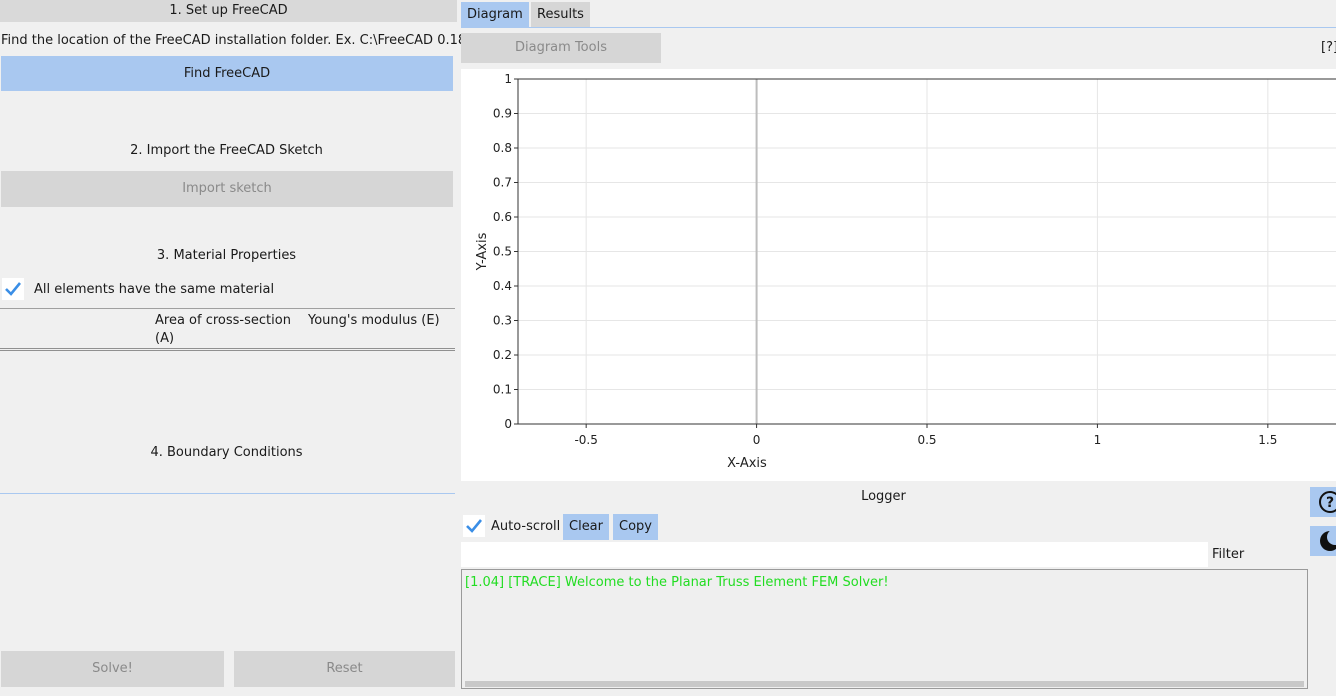  I want to click on same-material-label: All elements have the same material, so click(154, 289).